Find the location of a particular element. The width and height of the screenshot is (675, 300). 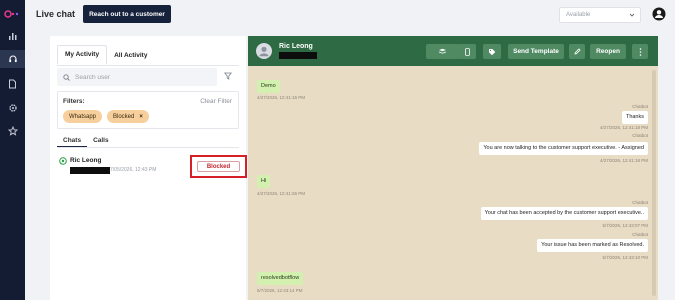

bar-chart-icon is located at coordinates (13, 36).